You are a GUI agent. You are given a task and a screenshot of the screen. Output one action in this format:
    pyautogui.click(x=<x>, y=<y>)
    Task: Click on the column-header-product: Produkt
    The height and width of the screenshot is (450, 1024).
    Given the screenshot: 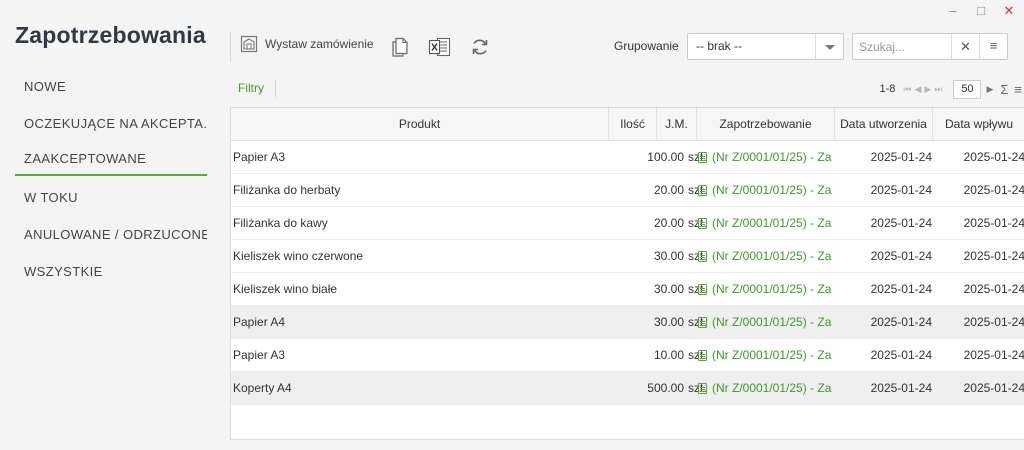 What is the action you would take?
    pyautogui.click(x=420, y=124)
    